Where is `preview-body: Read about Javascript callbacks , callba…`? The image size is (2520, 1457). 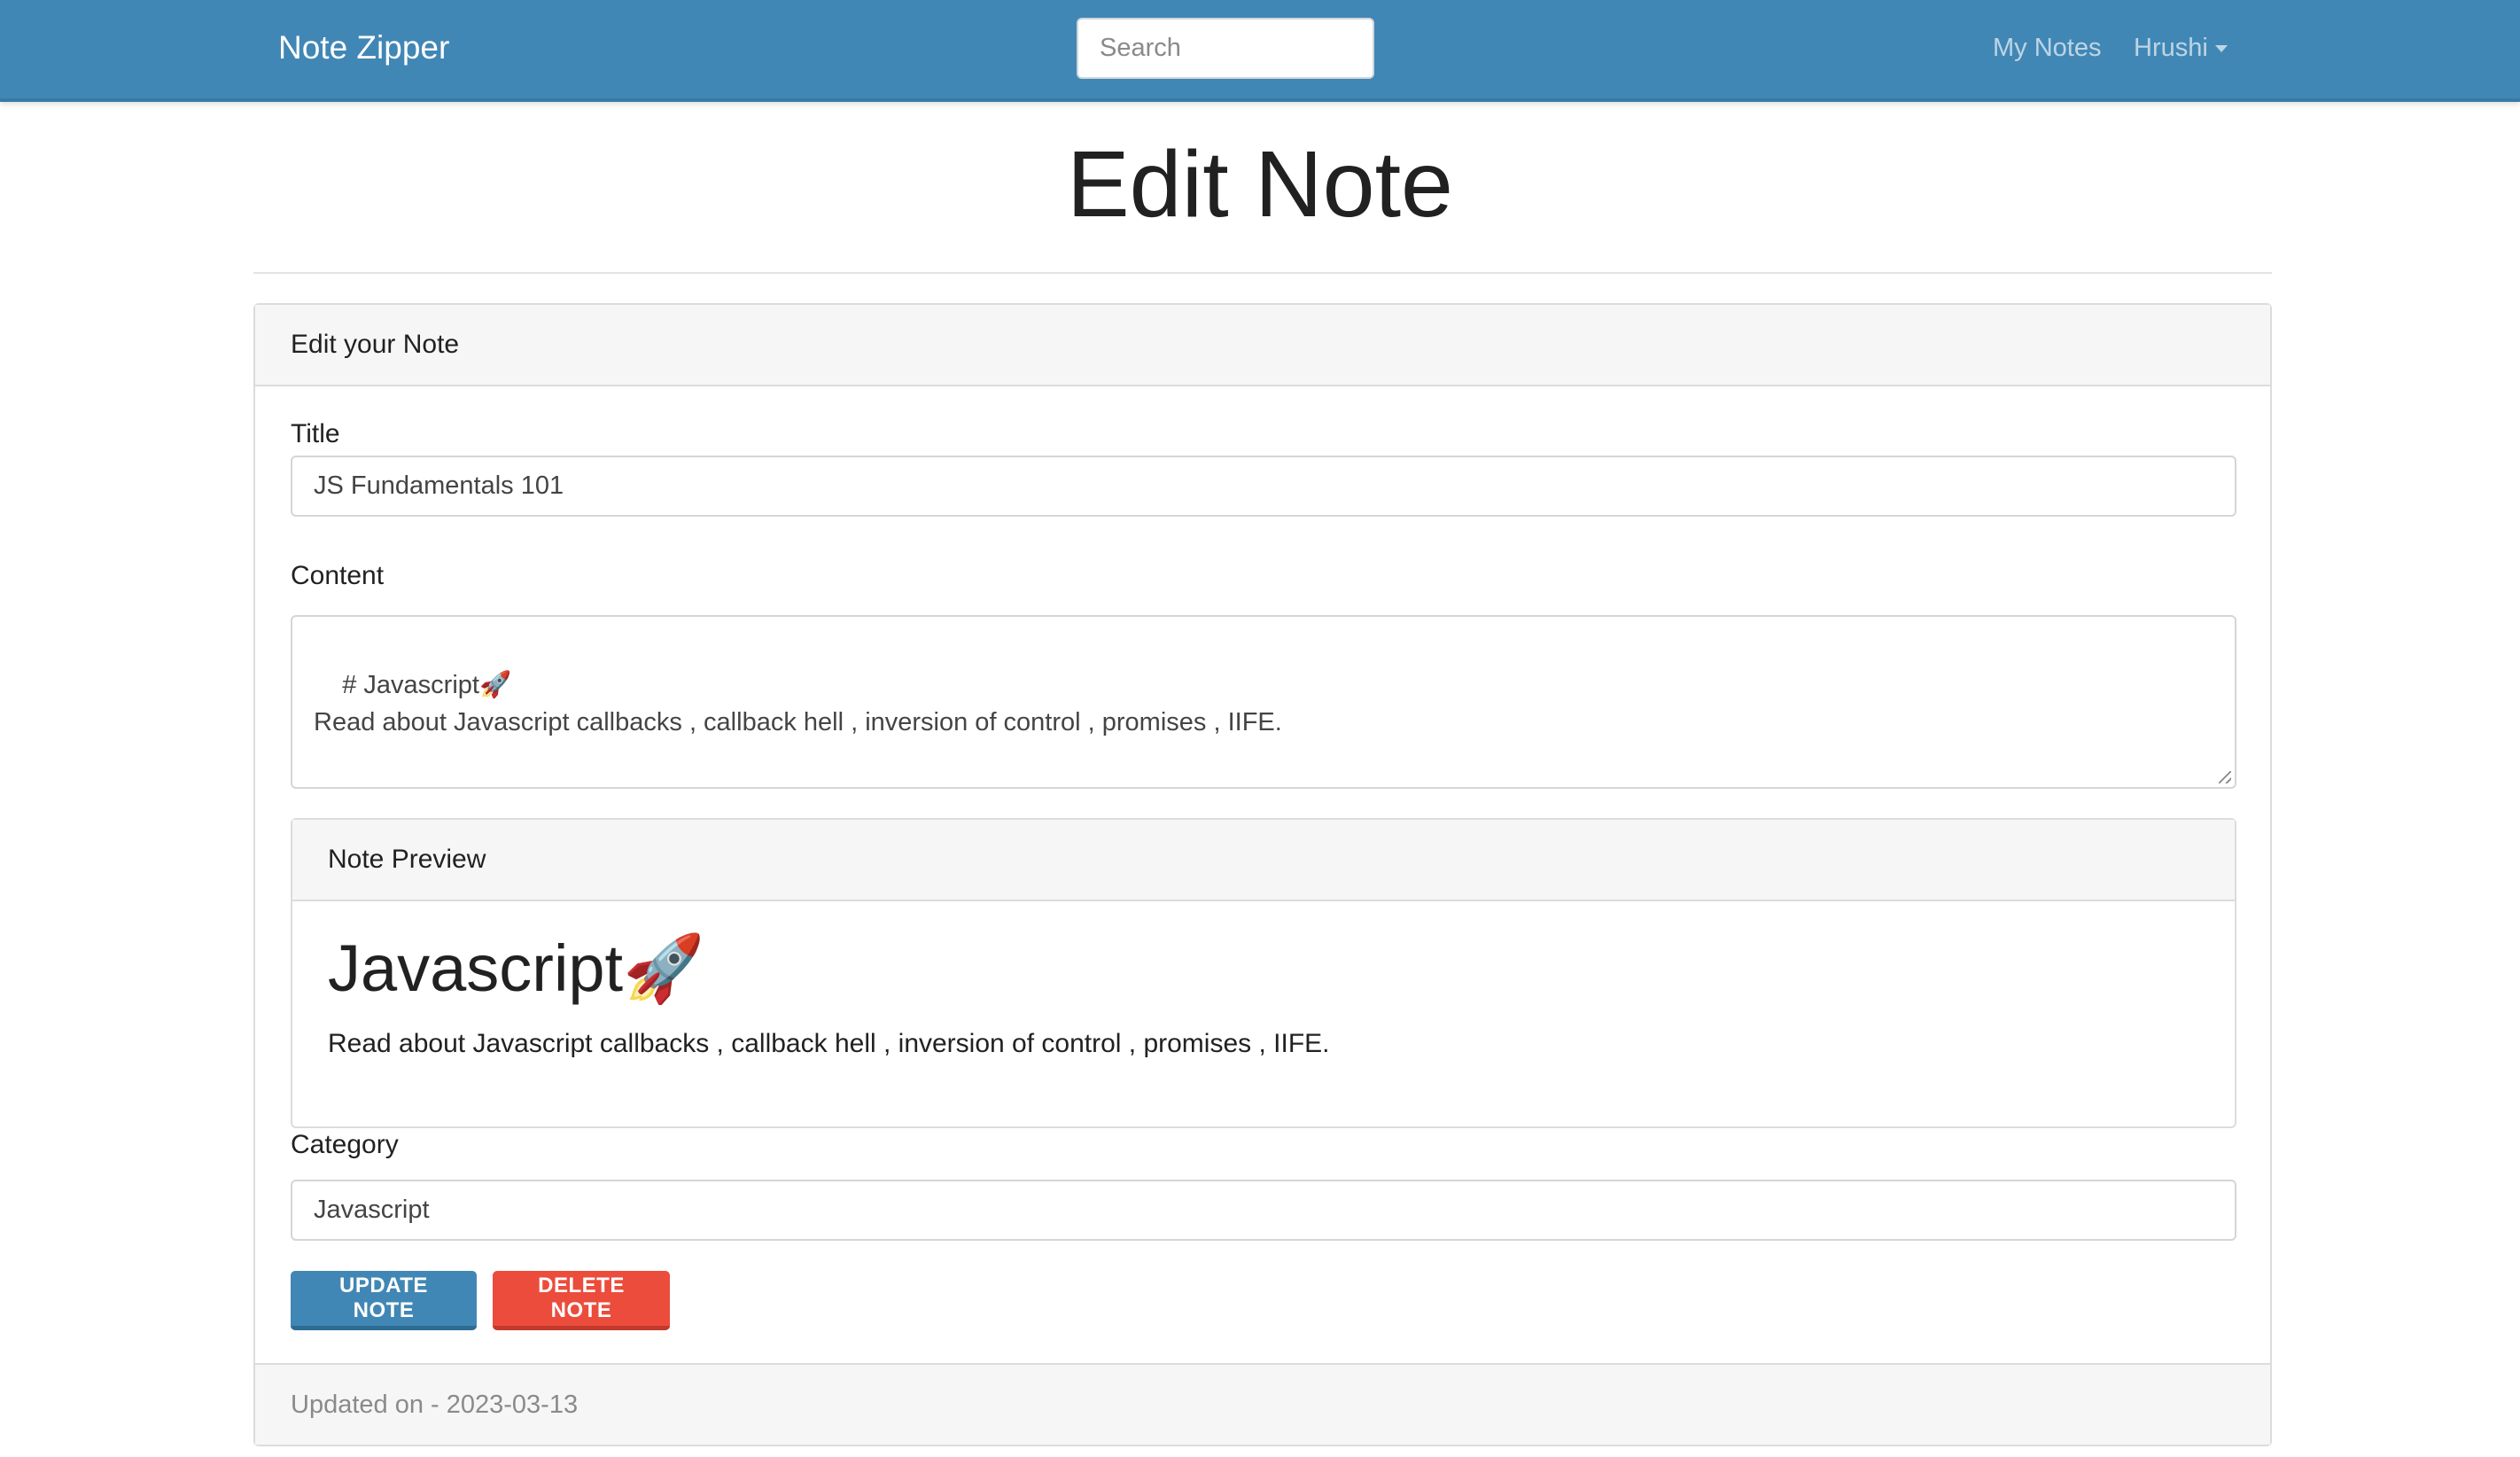 preview-body: Read about Javascript callbacks , callba… is located at coordinates (829, 1043).